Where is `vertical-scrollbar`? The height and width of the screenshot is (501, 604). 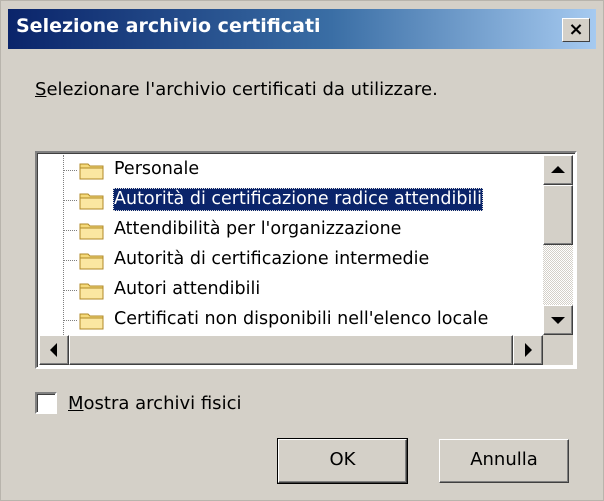
vertical-scrollbar is located at coordinates (558, 245).